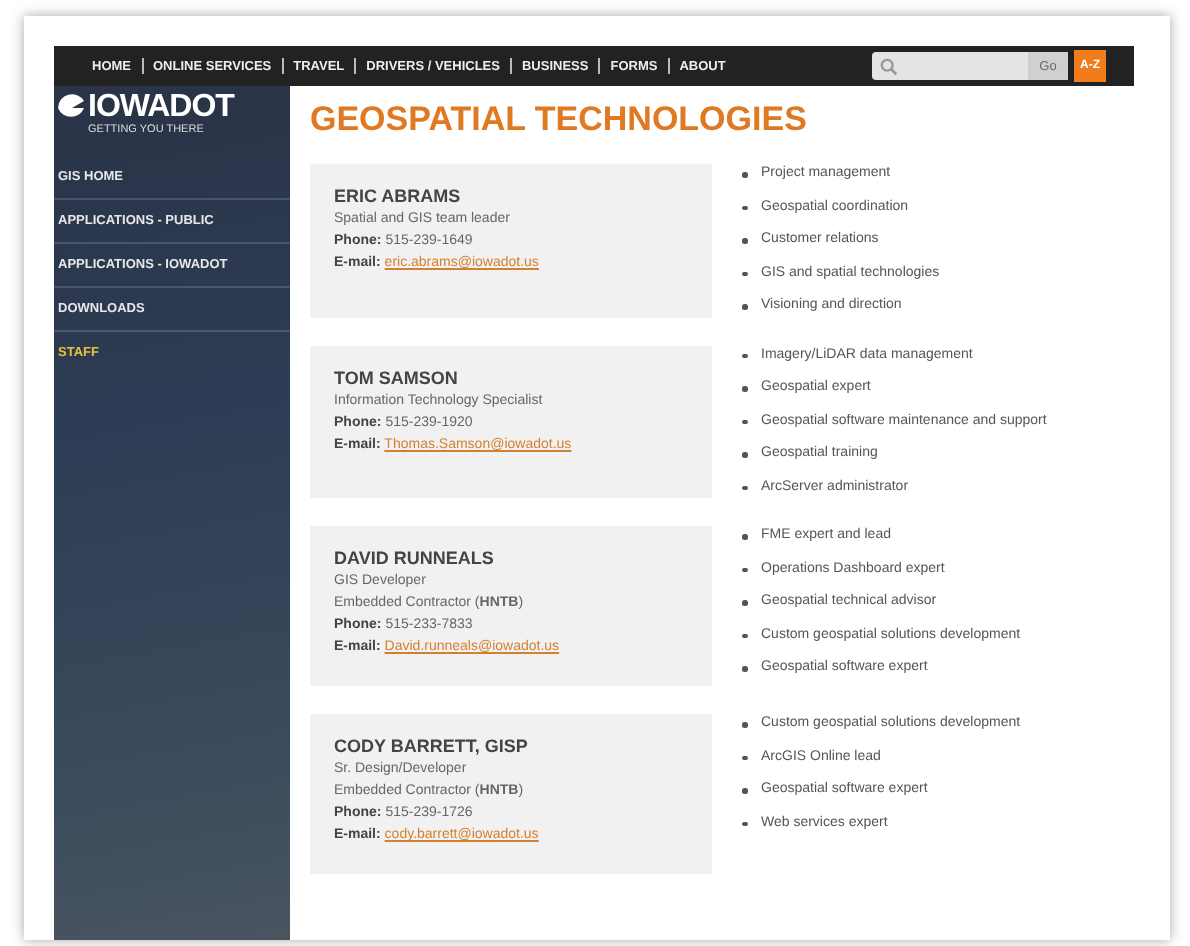 This screenshot has width=1190, height=946. What do you see at coordinates (414, 558) in the screenshot?
I see `staff-name: DAVID RUNNEALS` at bounding box center [414, 558].